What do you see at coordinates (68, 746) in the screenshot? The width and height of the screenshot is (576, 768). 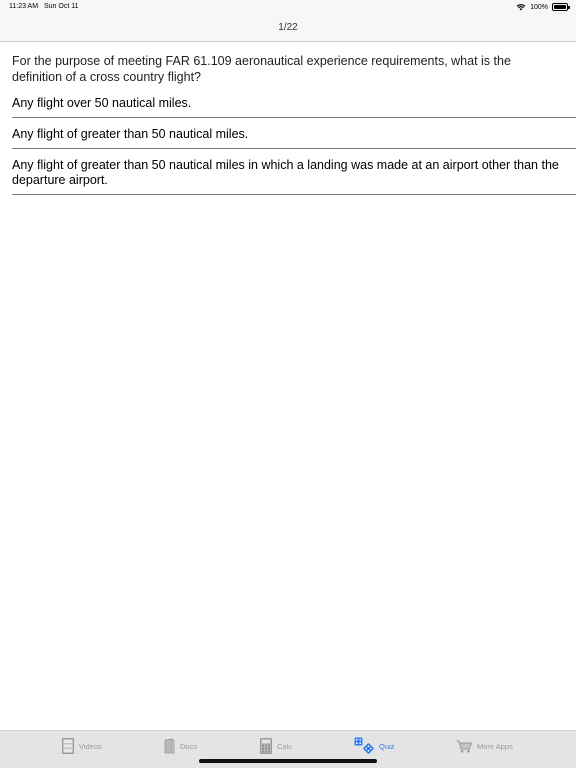 I see `videos-icon` at bounding box center [68, 746].